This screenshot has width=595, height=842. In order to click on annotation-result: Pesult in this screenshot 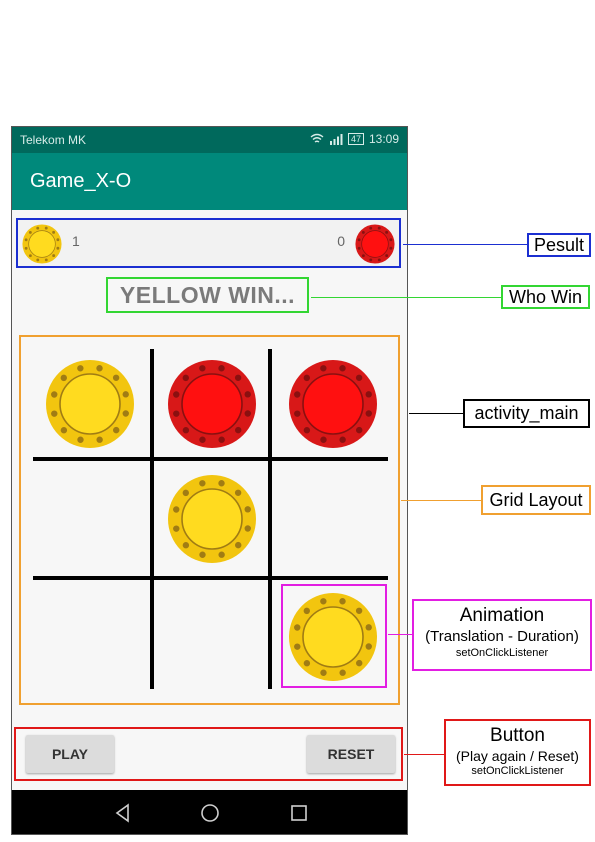, I will do `click(559, 245)`.